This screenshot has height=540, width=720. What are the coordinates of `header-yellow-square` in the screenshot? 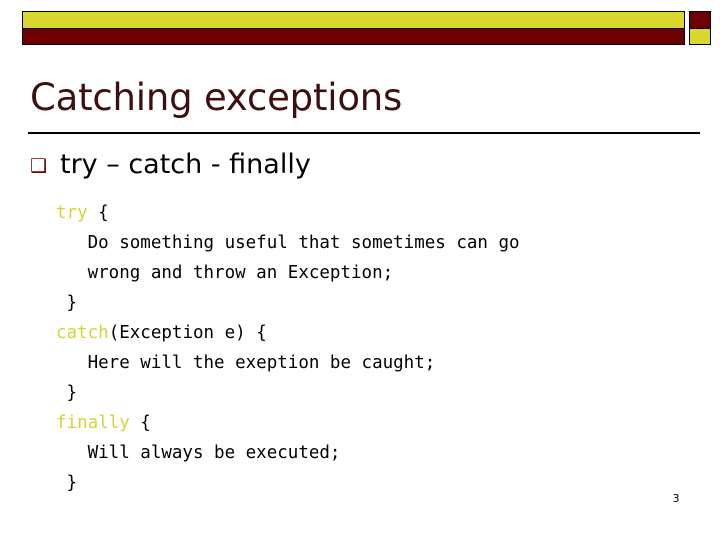 It's located at (700, 37).